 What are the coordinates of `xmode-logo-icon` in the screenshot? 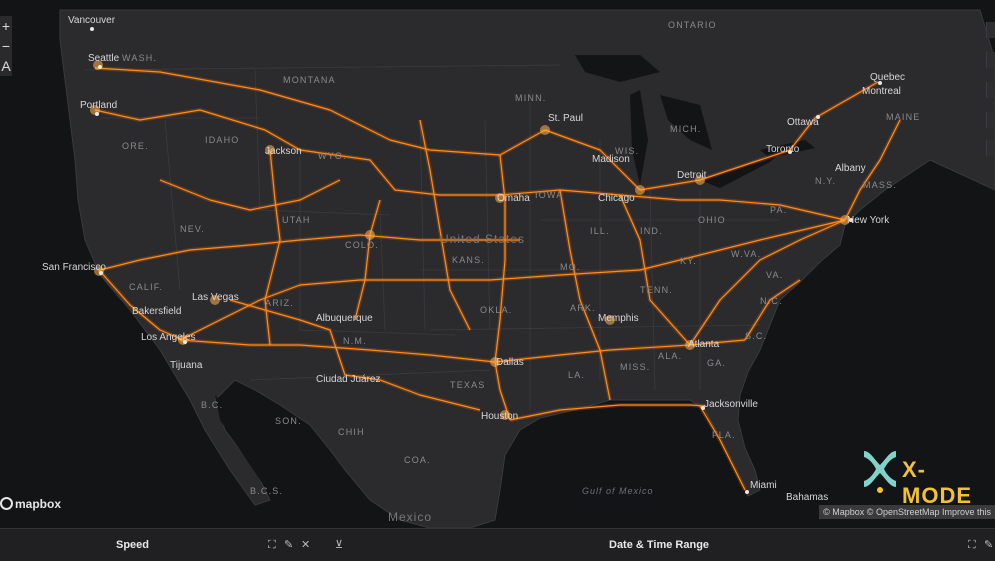 It's located at (880, 472).